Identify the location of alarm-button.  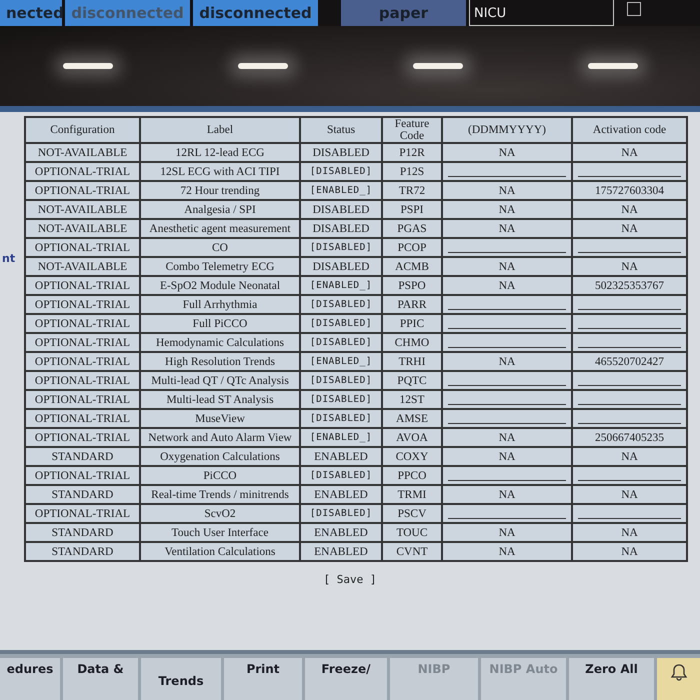
(678, 679).